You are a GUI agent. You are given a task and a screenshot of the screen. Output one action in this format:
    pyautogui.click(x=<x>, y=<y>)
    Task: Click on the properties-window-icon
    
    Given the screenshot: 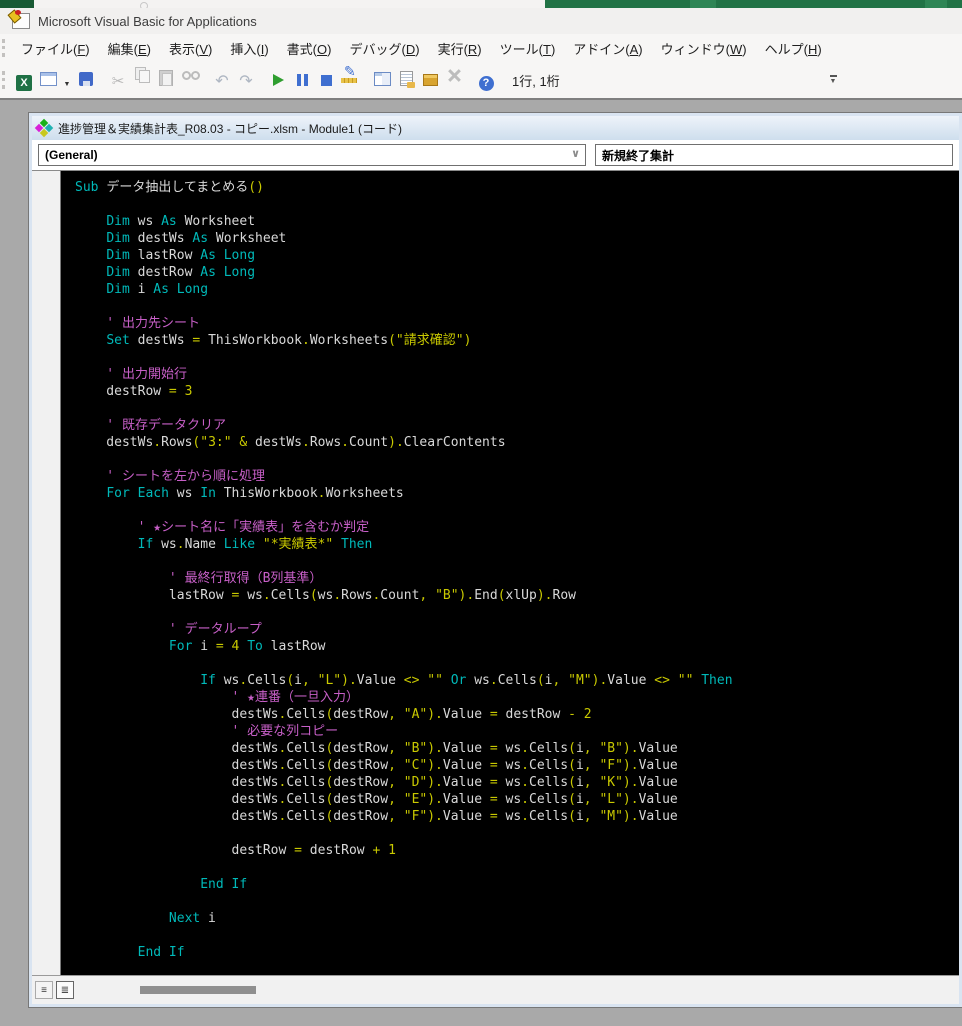 What is the action you would take?
    pyautogui.click(x=406, y=79)
    